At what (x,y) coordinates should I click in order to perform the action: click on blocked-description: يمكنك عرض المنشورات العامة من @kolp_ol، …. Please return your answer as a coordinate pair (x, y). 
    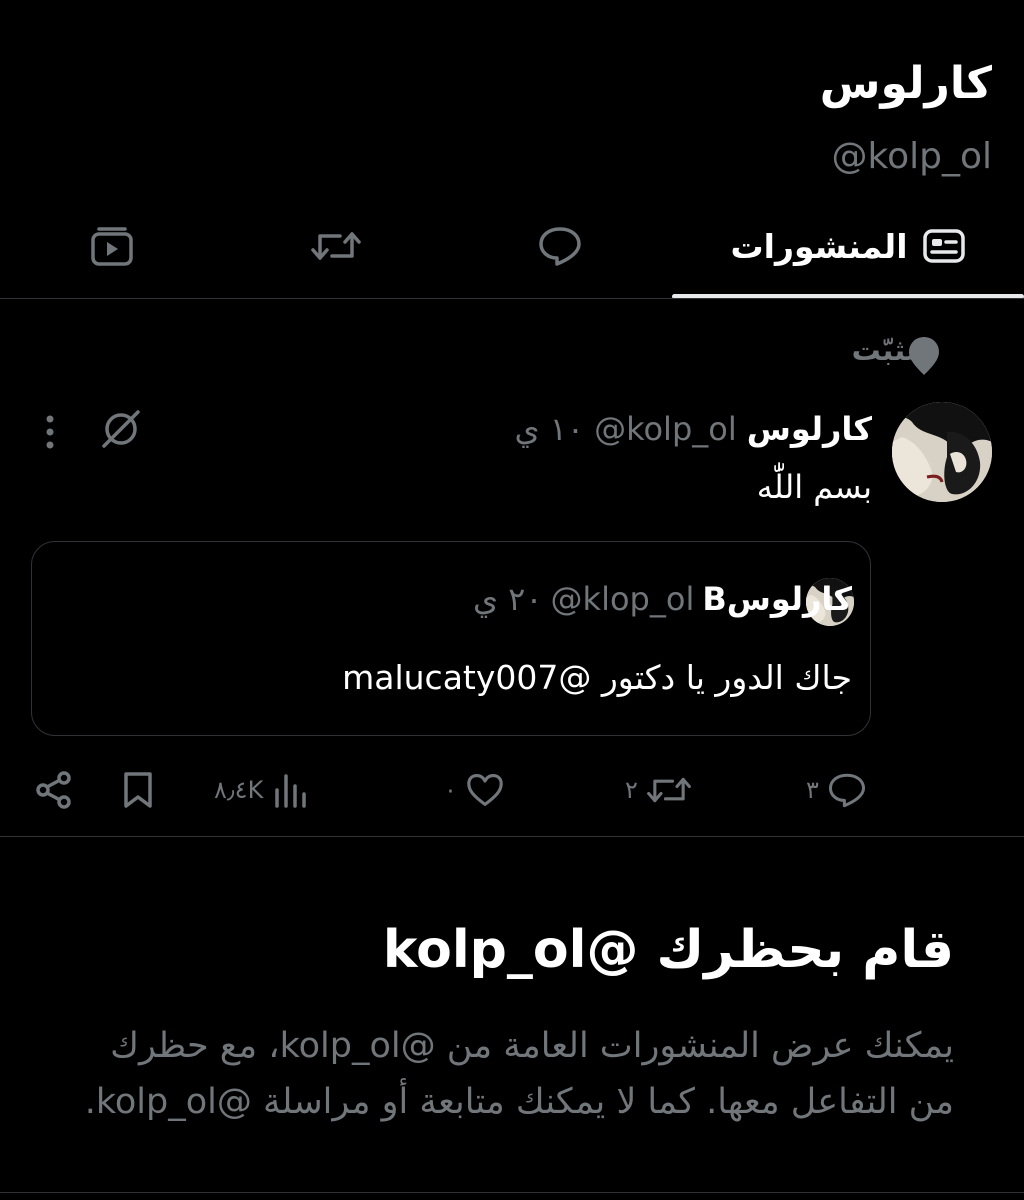
    Looking at the image, I should click on (519, 1074).